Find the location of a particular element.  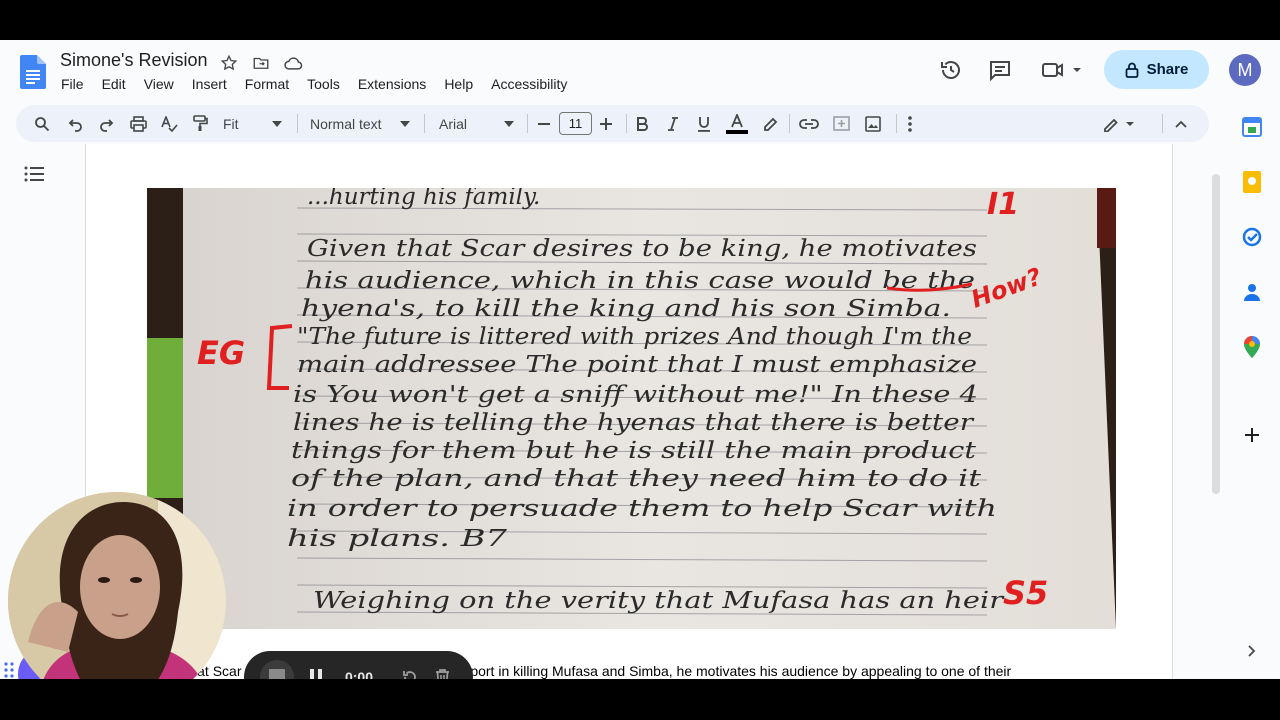

cloud-saved-icon is located at coordinates (293, 63).